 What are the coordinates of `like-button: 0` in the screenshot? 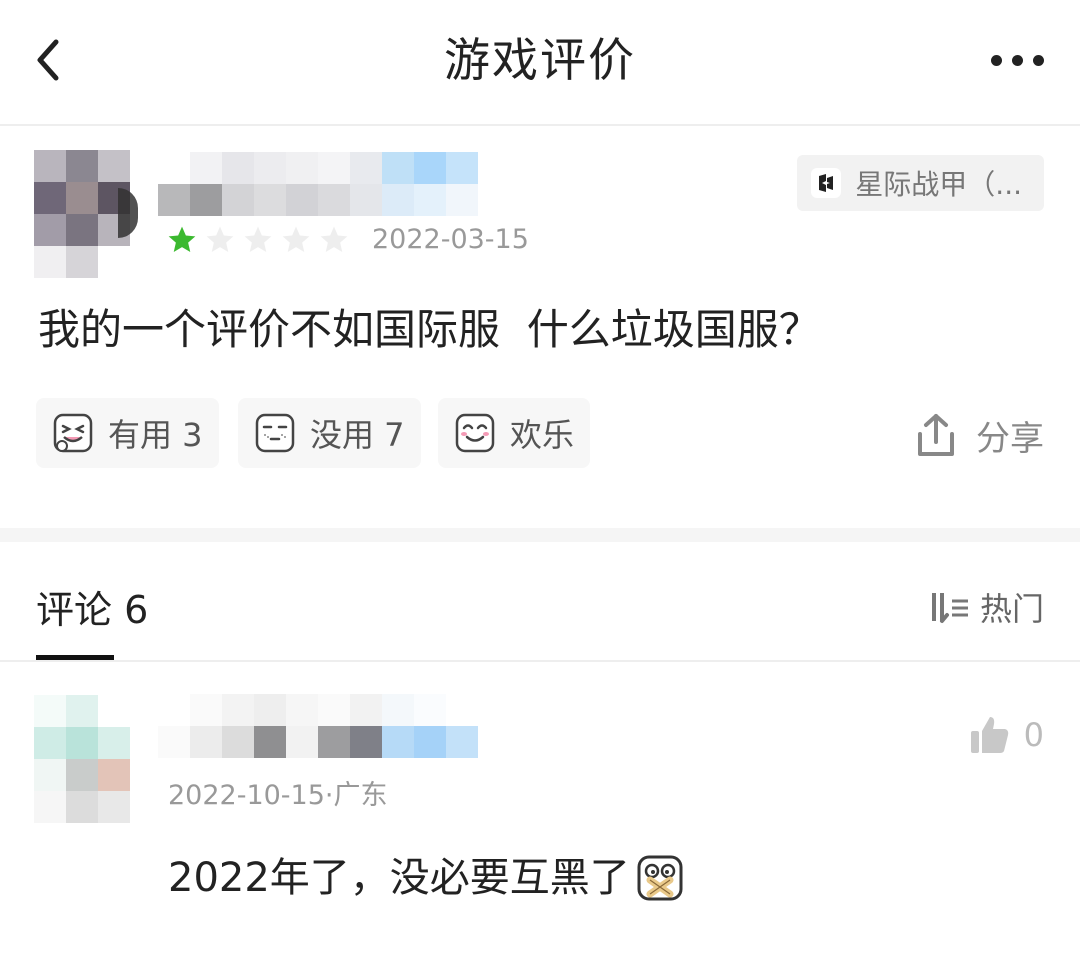 It's located at (1006, 735).